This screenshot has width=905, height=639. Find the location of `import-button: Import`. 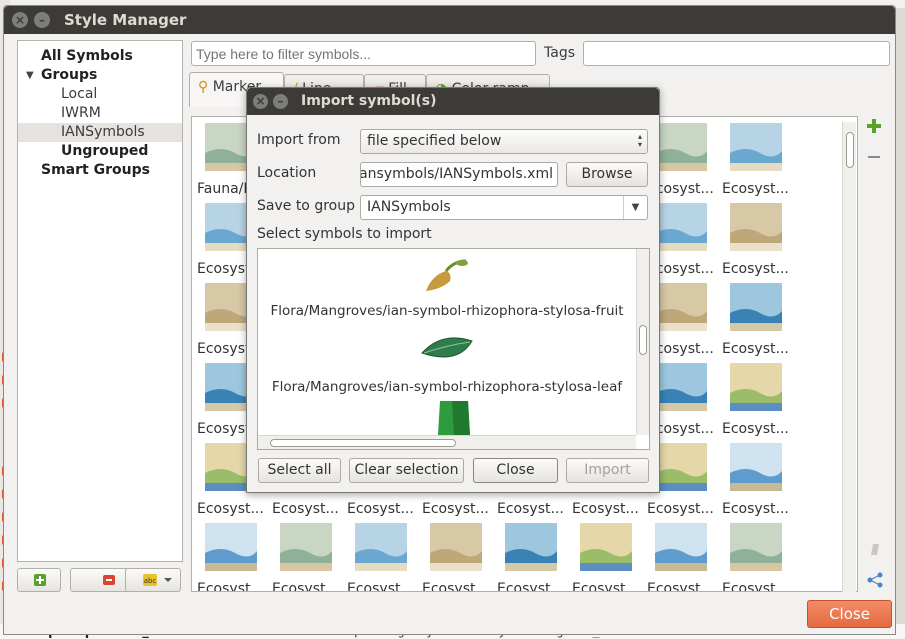

import-button: Import is located at coordinates (607, 470).